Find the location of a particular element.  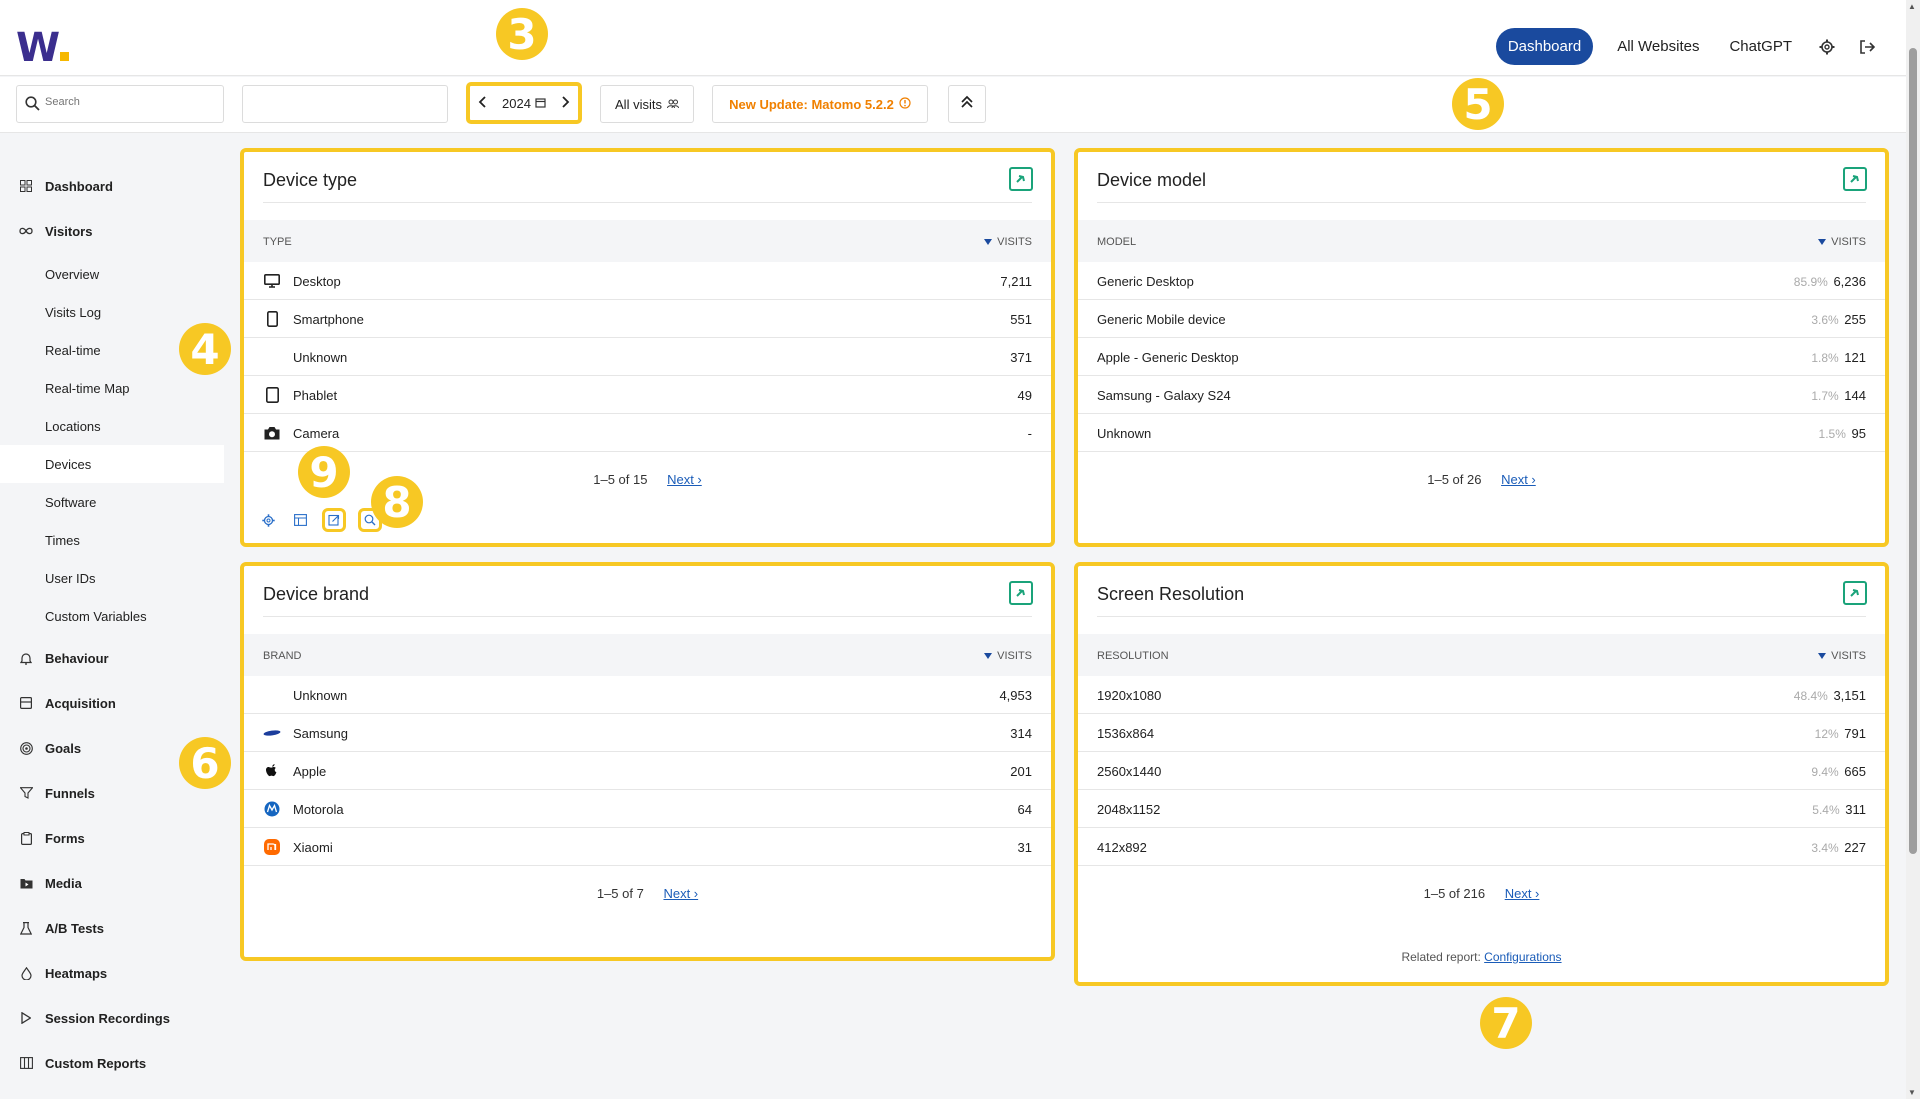

period-selector: 2024 is located at coordinates (524, 103).